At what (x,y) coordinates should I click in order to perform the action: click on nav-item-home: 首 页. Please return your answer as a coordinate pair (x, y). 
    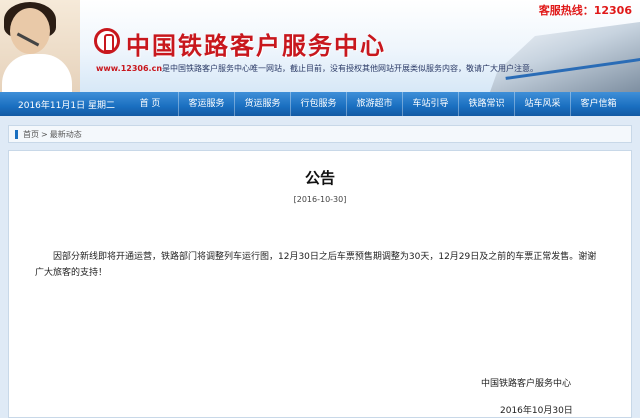
    Looking at the image, I should click on (150, 104).